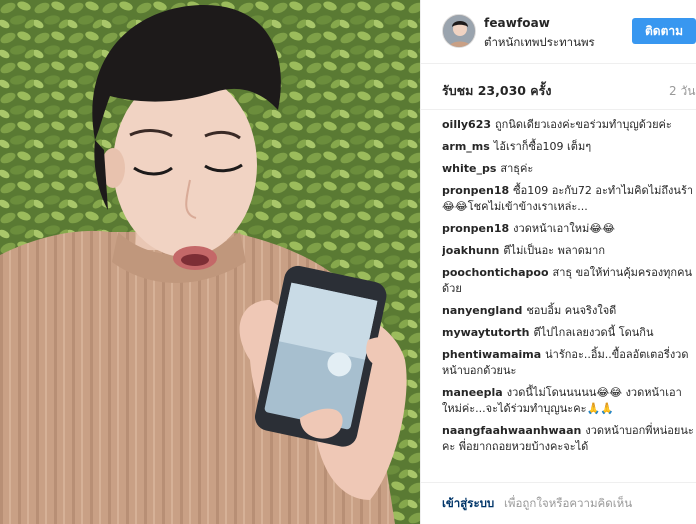 The image size is (696, 524). What do you see at coordinates (468, 504) in the screenshot?
I see `login-link: เข้าสู่ระบบ` at bounding box center [468, 504].